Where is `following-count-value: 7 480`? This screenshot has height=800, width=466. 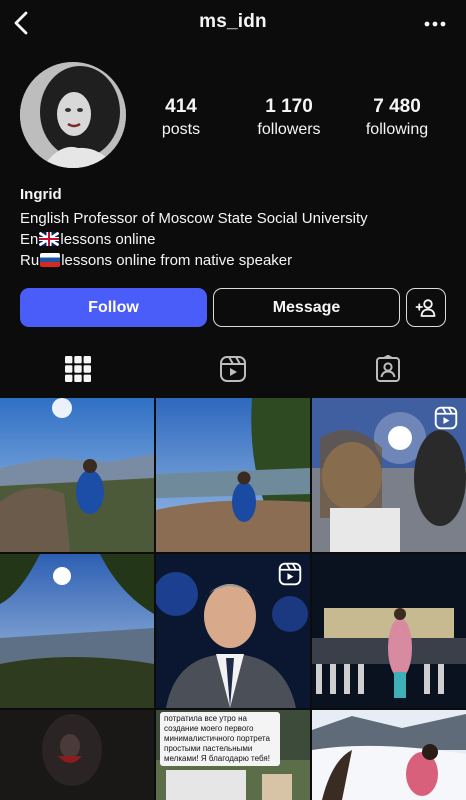
following-count-value: 7 480 is located at coordinates (397, 106).